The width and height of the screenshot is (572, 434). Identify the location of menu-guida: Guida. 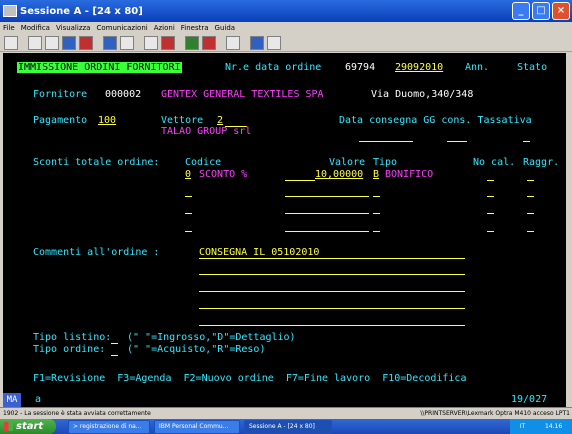
(225, 28).